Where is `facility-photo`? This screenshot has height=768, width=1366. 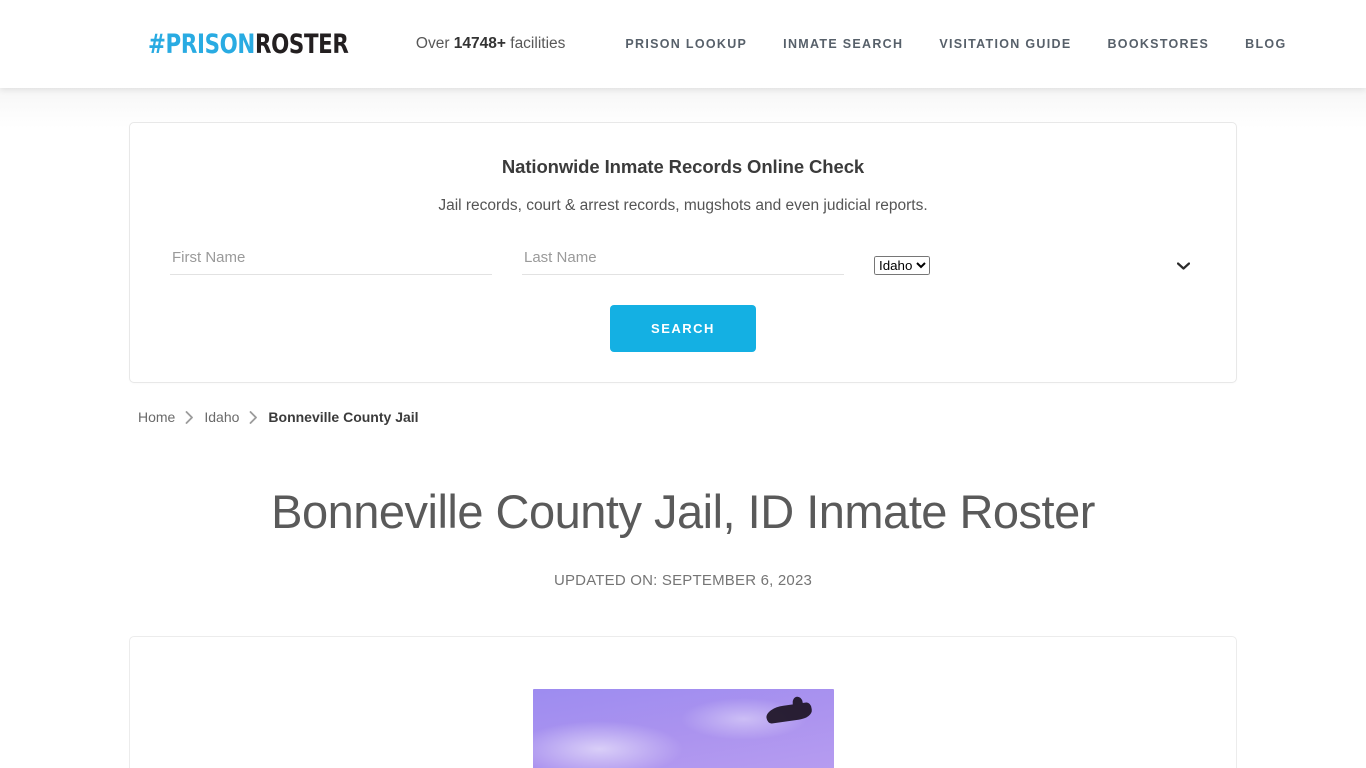 facility-photo is located at coordinates (683, 728).